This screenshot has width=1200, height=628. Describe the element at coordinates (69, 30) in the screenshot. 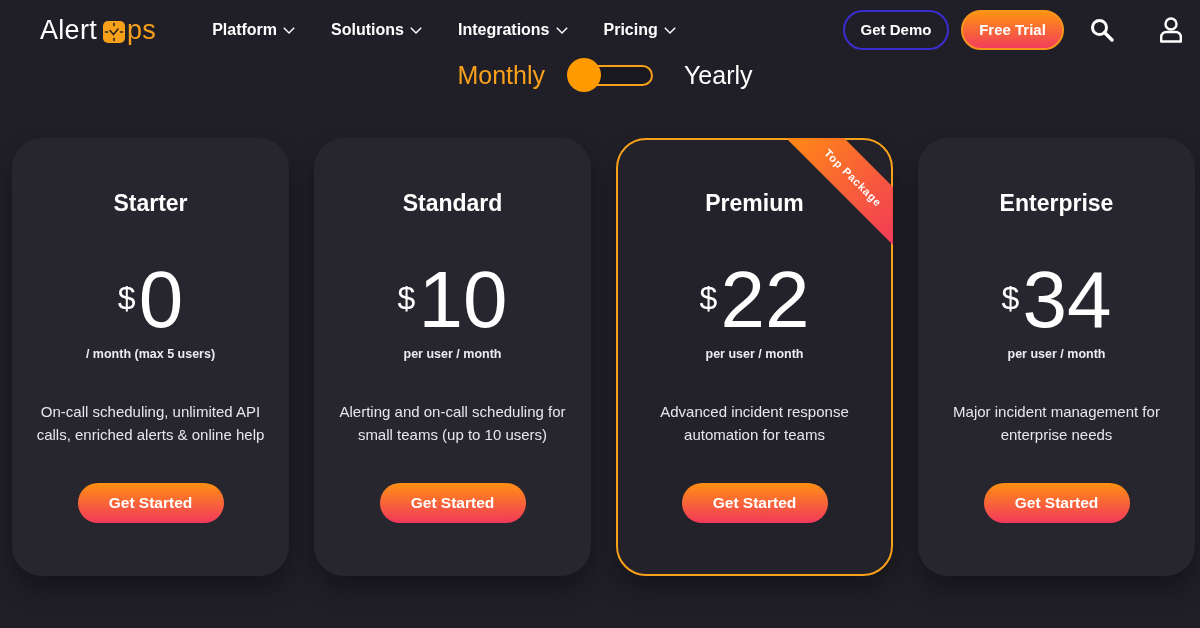

I see `logo-text: Alert` at that location.